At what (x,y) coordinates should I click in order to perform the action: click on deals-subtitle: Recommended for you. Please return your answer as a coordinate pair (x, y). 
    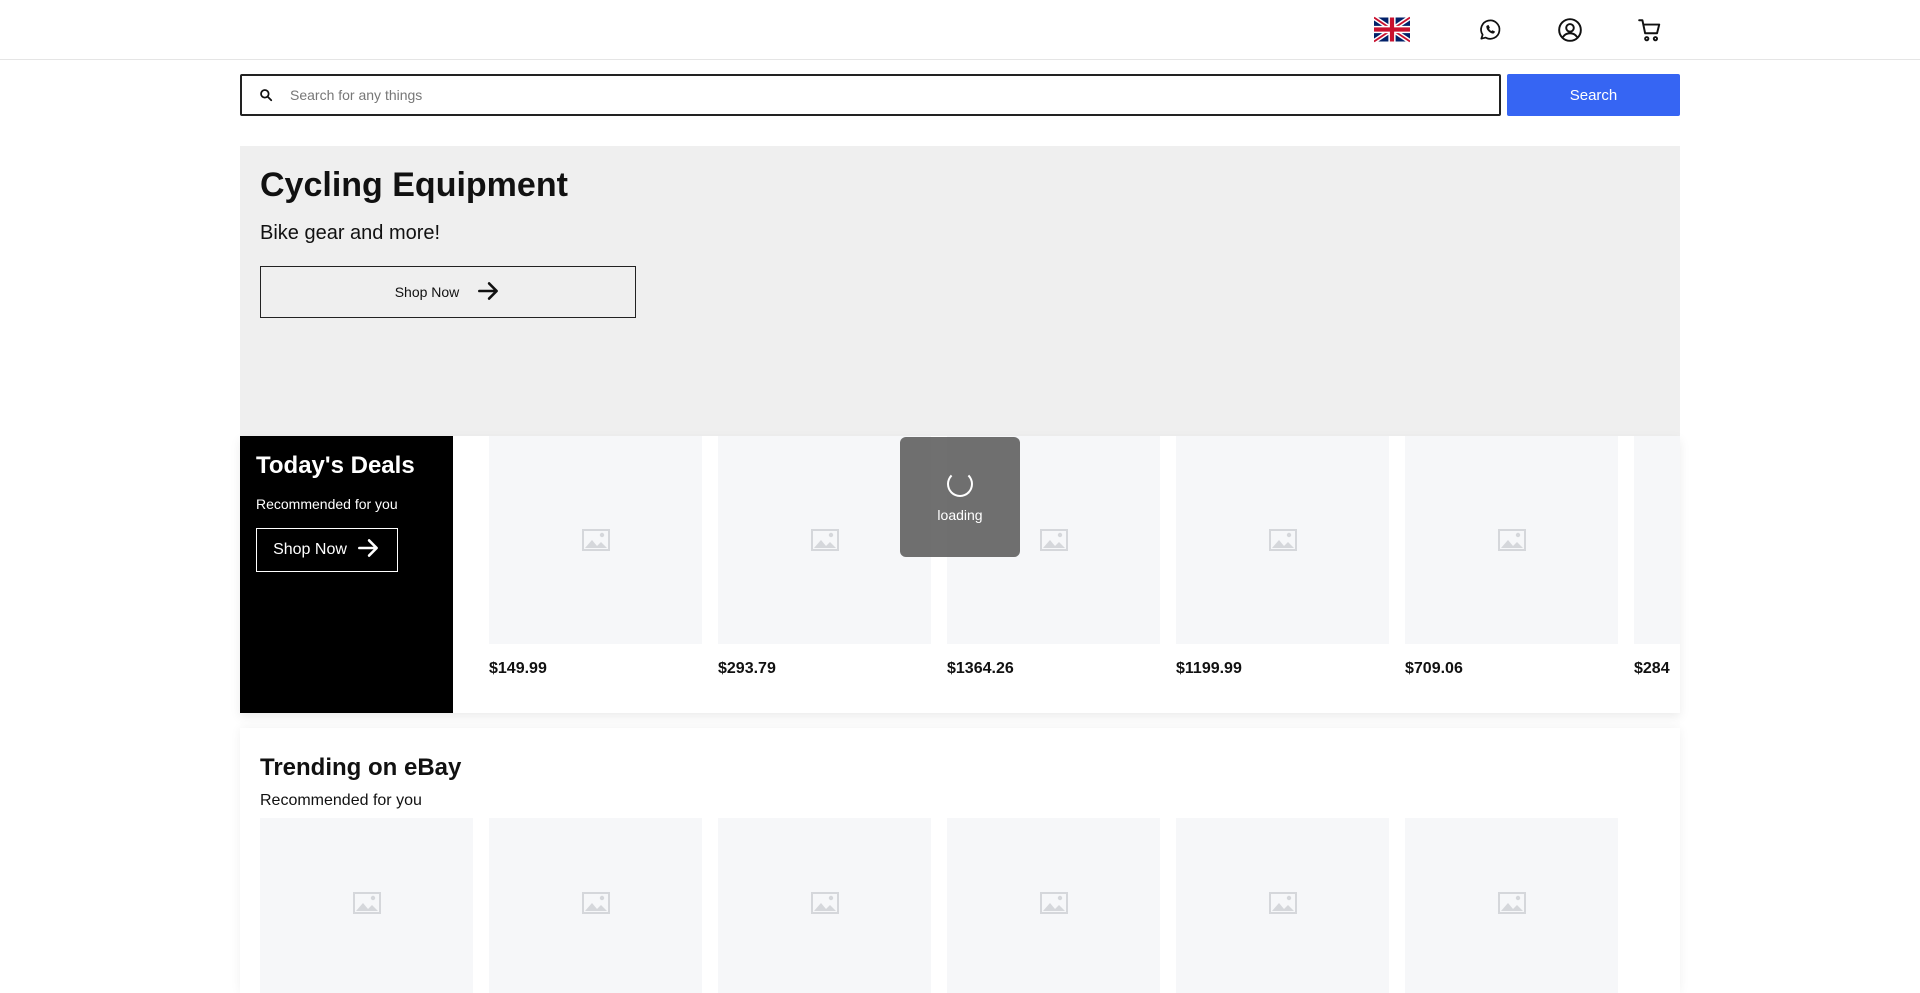
    Looking at the image, I should click on (327, 504).